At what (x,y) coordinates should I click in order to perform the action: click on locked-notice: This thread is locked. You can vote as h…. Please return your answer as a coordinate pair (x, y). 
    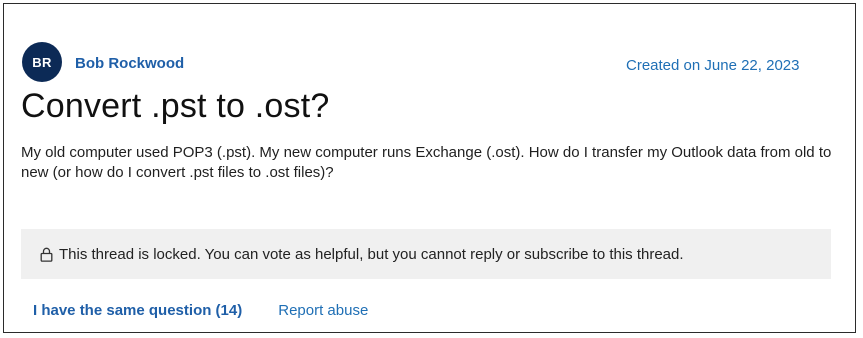
    Looking at the image, I should click on (426, 254).